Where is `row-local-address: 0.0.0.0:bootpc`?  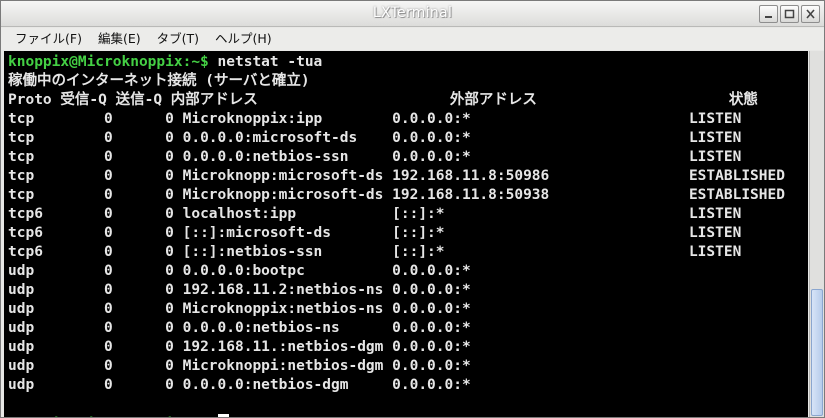 row-local-address: 0.0.0.0:bootpc is located at coordinates (287, 271).